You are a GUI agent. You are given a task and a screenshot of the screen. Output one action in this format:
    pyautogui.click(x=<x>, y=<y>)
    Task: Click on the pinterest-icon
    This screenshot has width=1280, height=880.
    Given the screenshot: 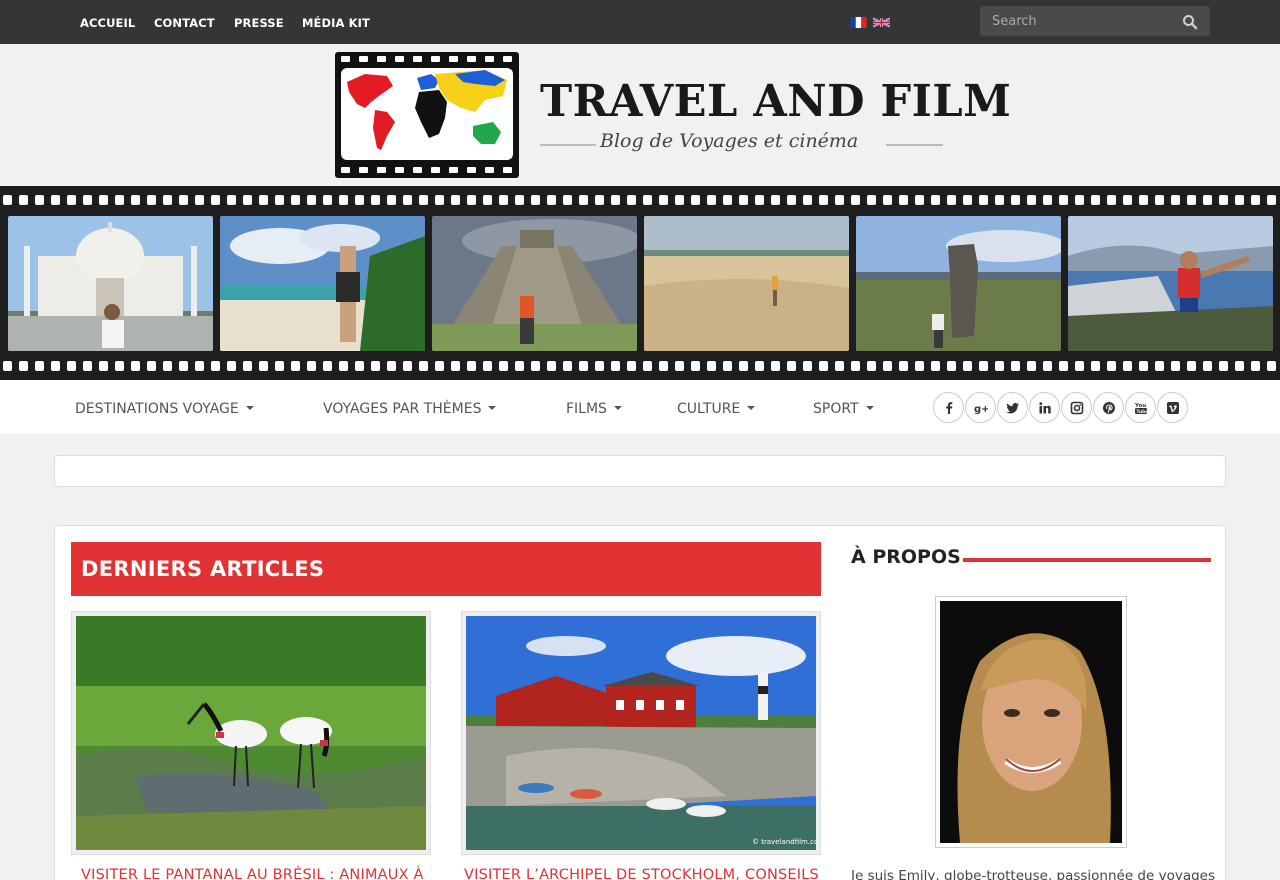 What is the action you would take?
    pyautogui.click(x=1108, y=407)
    